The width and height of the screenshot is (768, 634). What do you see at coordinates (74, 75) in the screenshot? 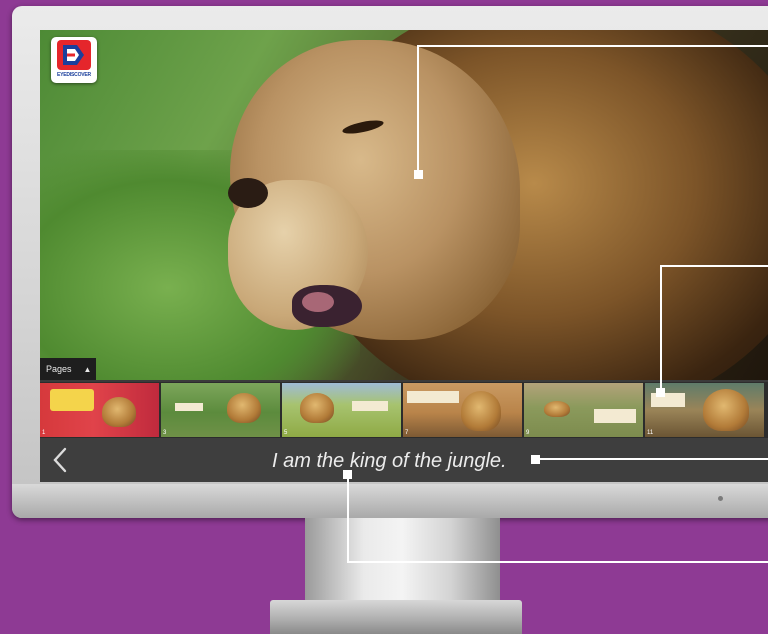
I see `eyediscover-logo-text: EYEDISCOVER` at bounding box center [74, 75].